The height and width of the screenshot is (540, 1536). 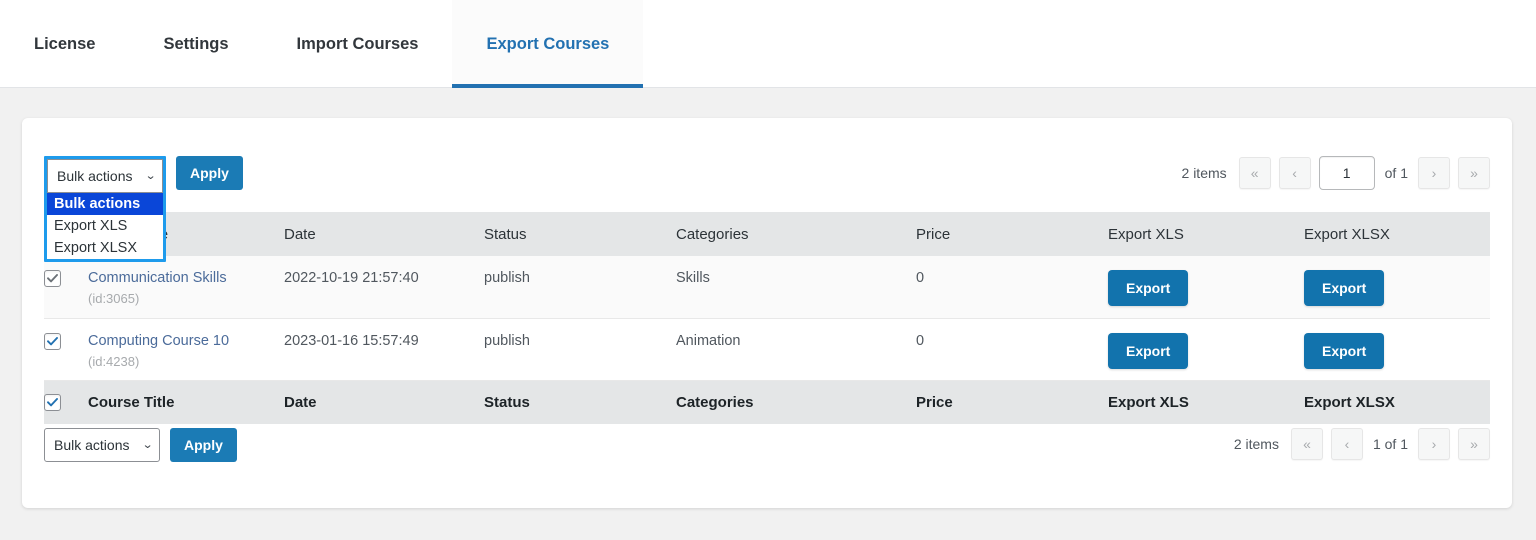 What do you see at coordinates (384, 234) in the screenshot?
I see `col-header-date: Date` at bounding box center [384, 234].